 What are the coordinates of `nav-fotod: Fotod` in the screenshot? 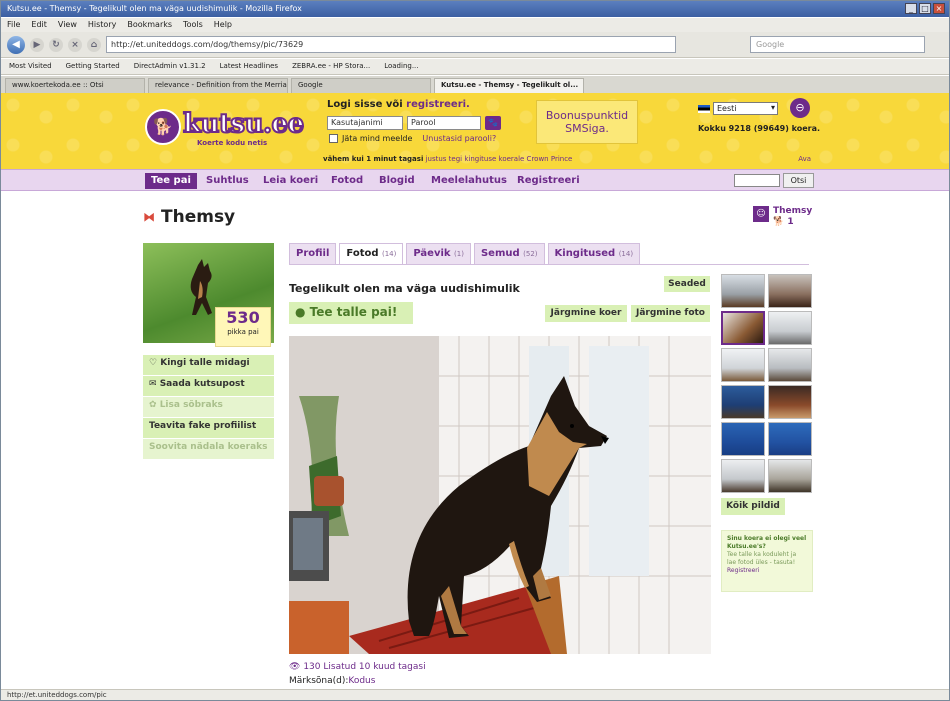 It's located at (347, 181).